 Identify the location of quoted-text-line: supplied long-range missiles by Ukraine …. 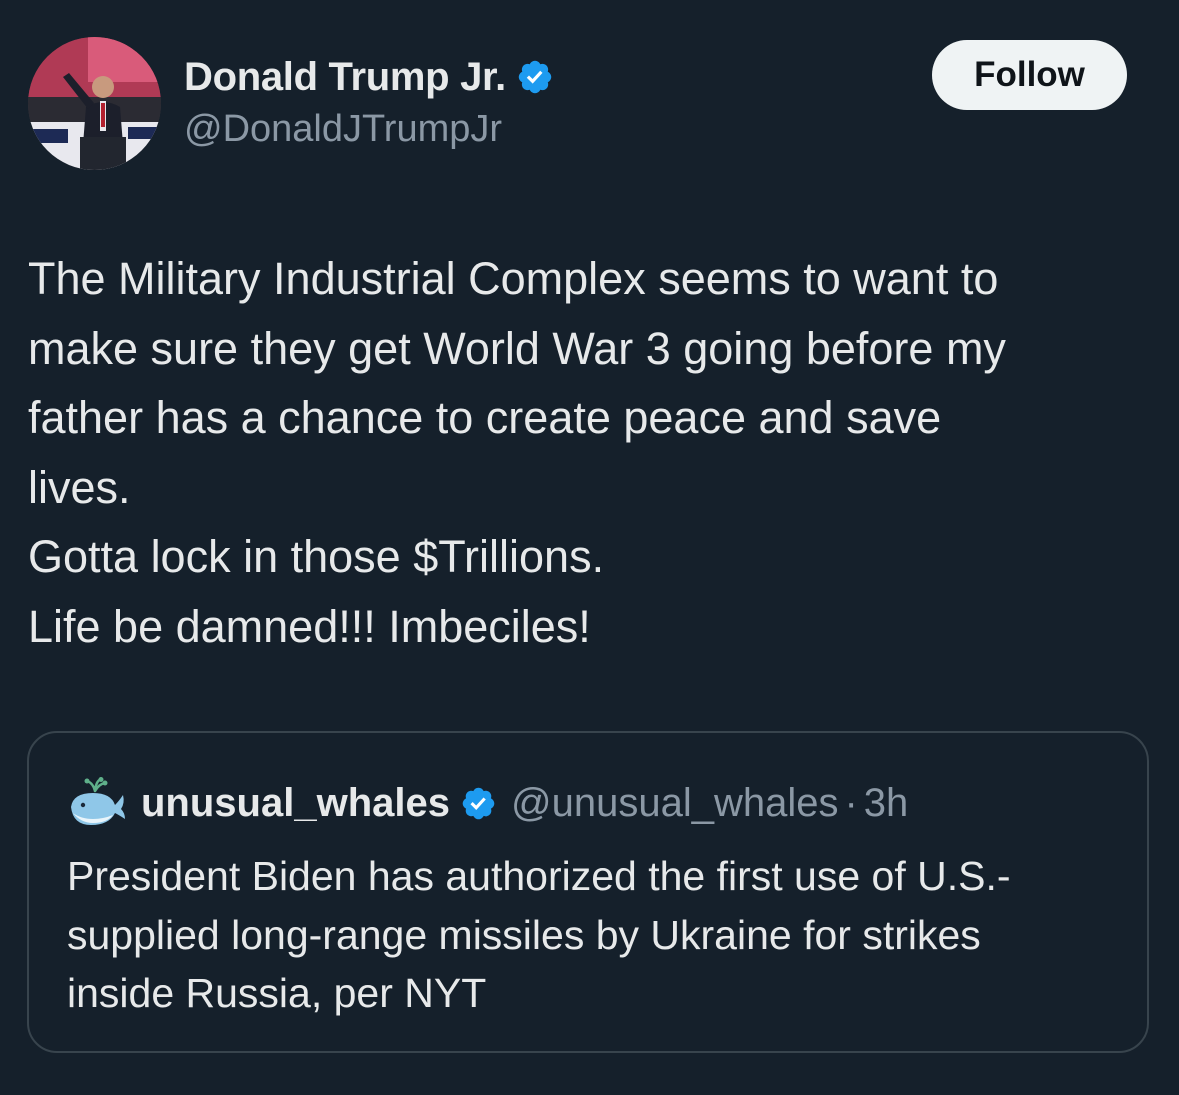
(524, 934).